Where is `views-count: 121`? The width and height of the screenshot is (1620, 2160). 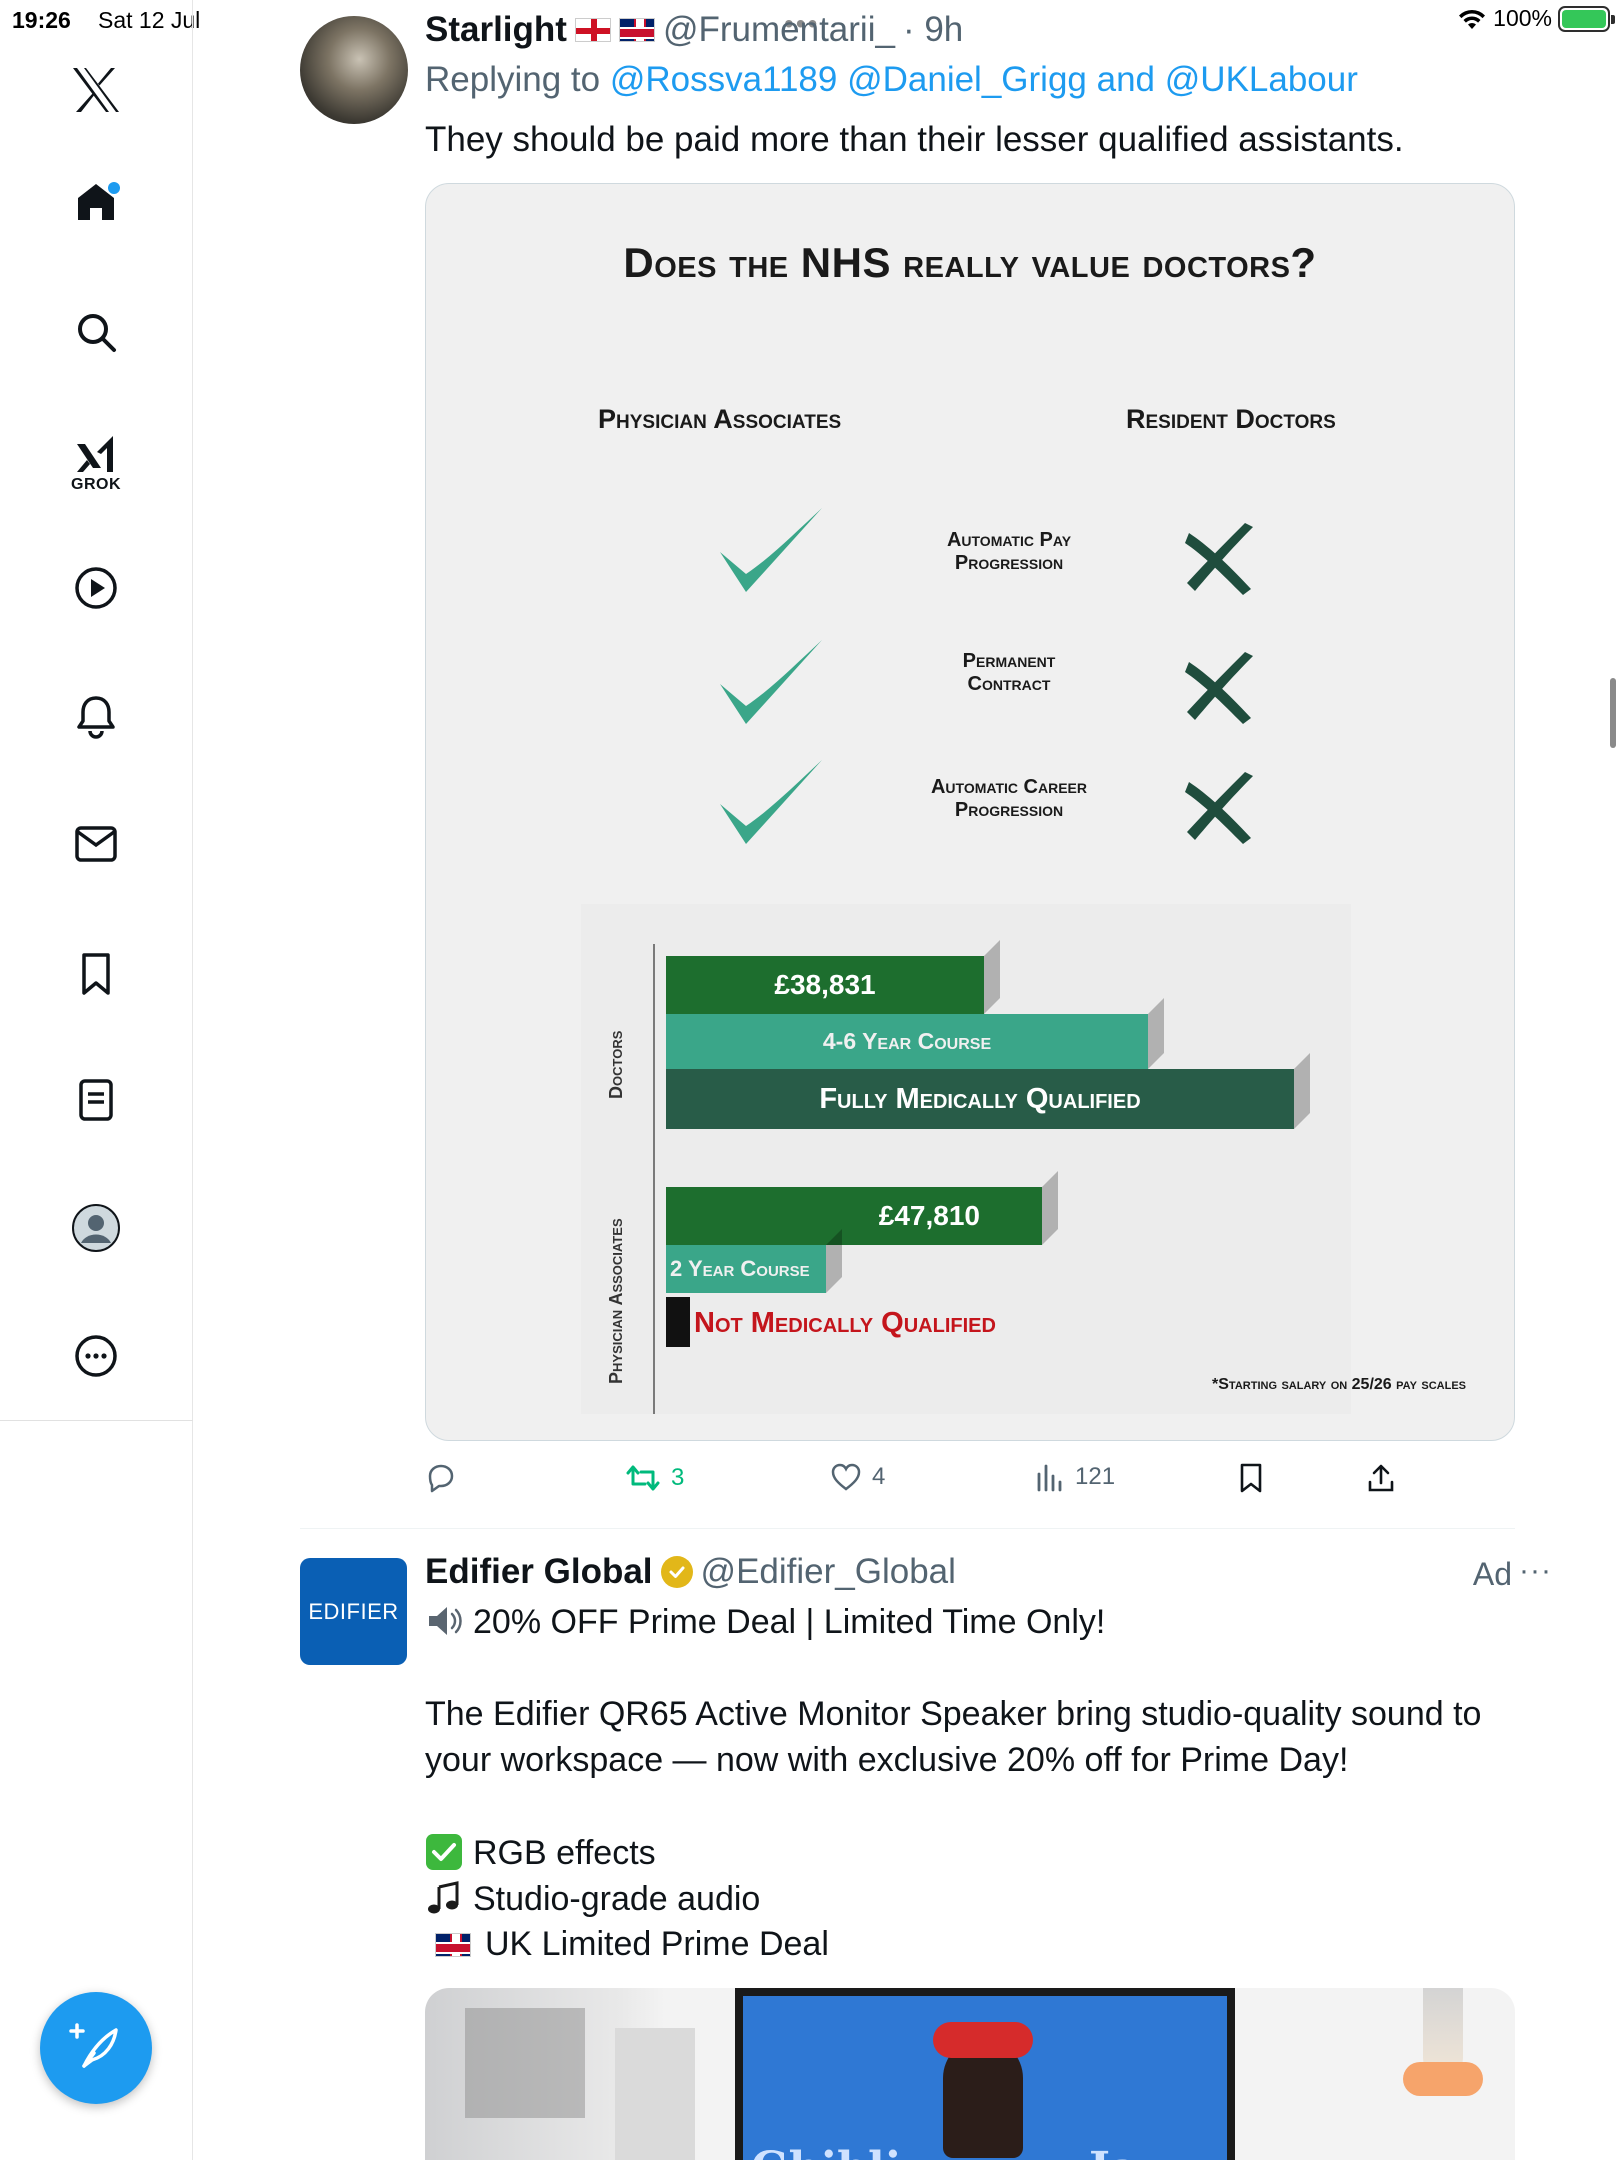 views-count: 121 is located at coordinates (1095, 1476).